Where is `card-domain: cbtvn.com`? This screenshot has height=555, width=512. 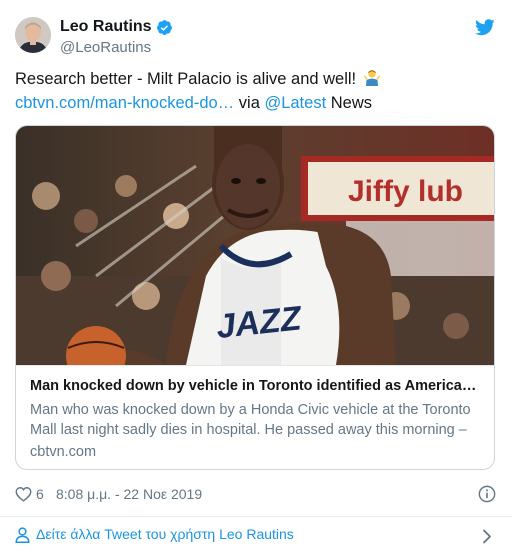
card-domain: cbtvn.com is located at coordinates (63, 452).